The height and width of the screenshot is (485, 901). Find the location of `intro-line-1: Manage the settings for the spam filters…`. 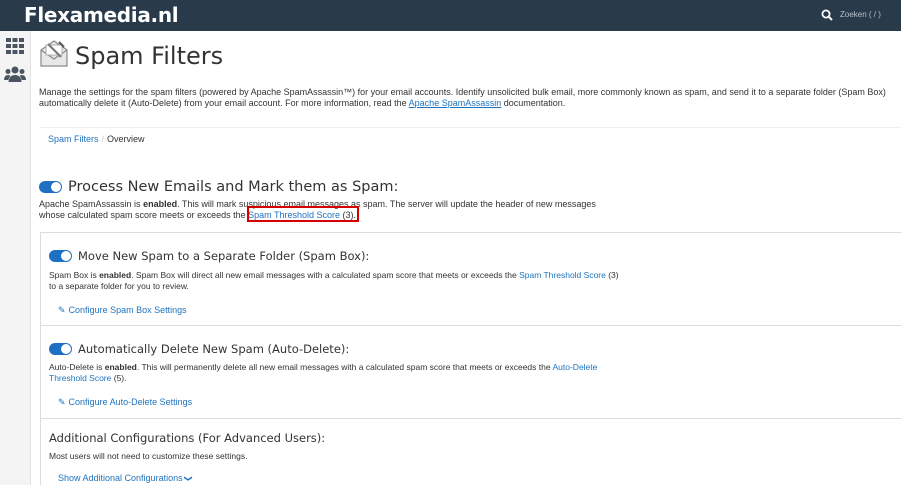

intro-line-1: Manage the settings for the spam filters… is located at coordinates (462, 92).